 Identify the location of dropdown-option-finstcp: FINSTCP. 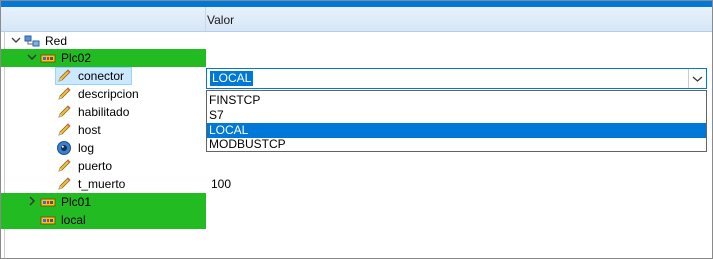
(456, 100).